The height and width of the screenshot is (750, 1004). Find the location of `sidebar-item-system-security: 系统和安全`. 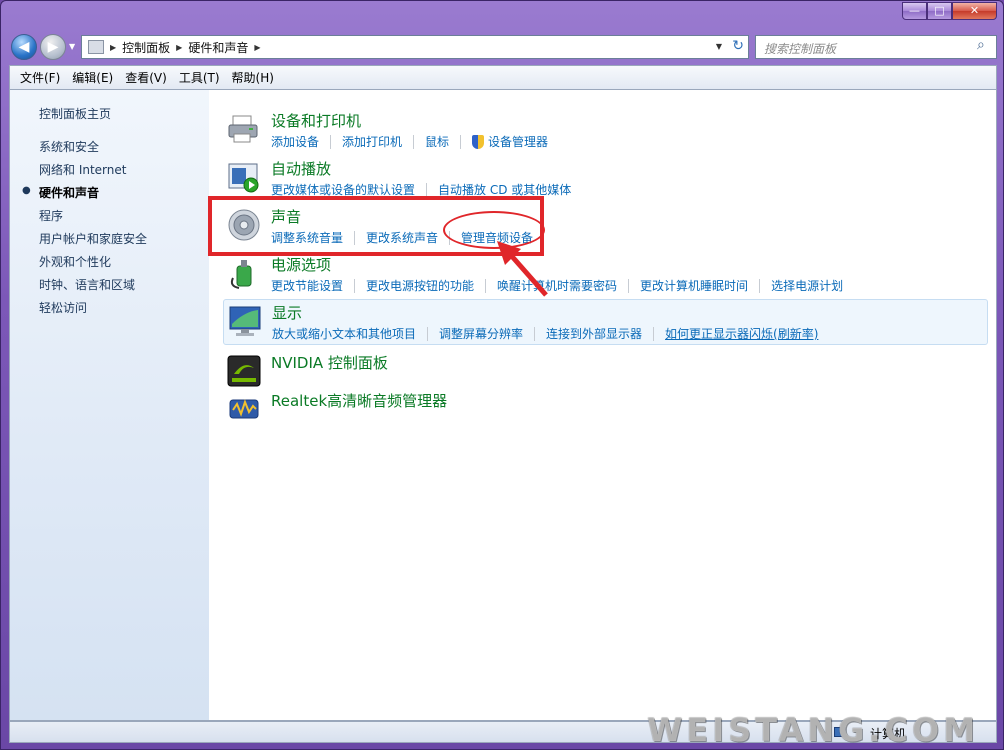

sidebar-item-system-security: 系统和安全 is located at coordinates (69, 146).